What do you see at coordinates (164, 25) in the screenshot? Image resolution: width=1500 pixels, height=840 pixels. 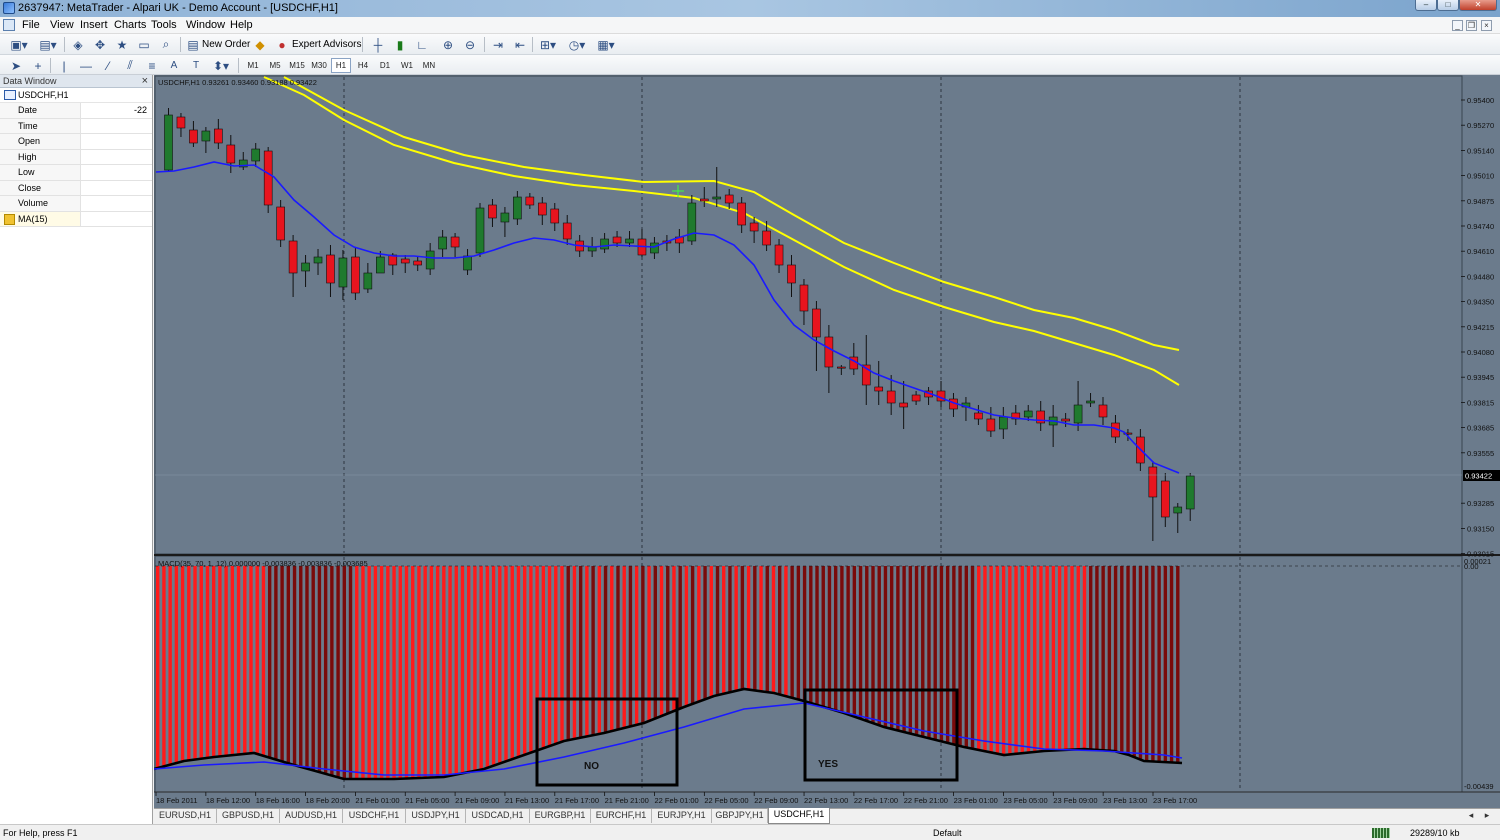 I see `menu-tools: Tools` at bounding box center [164, 25].